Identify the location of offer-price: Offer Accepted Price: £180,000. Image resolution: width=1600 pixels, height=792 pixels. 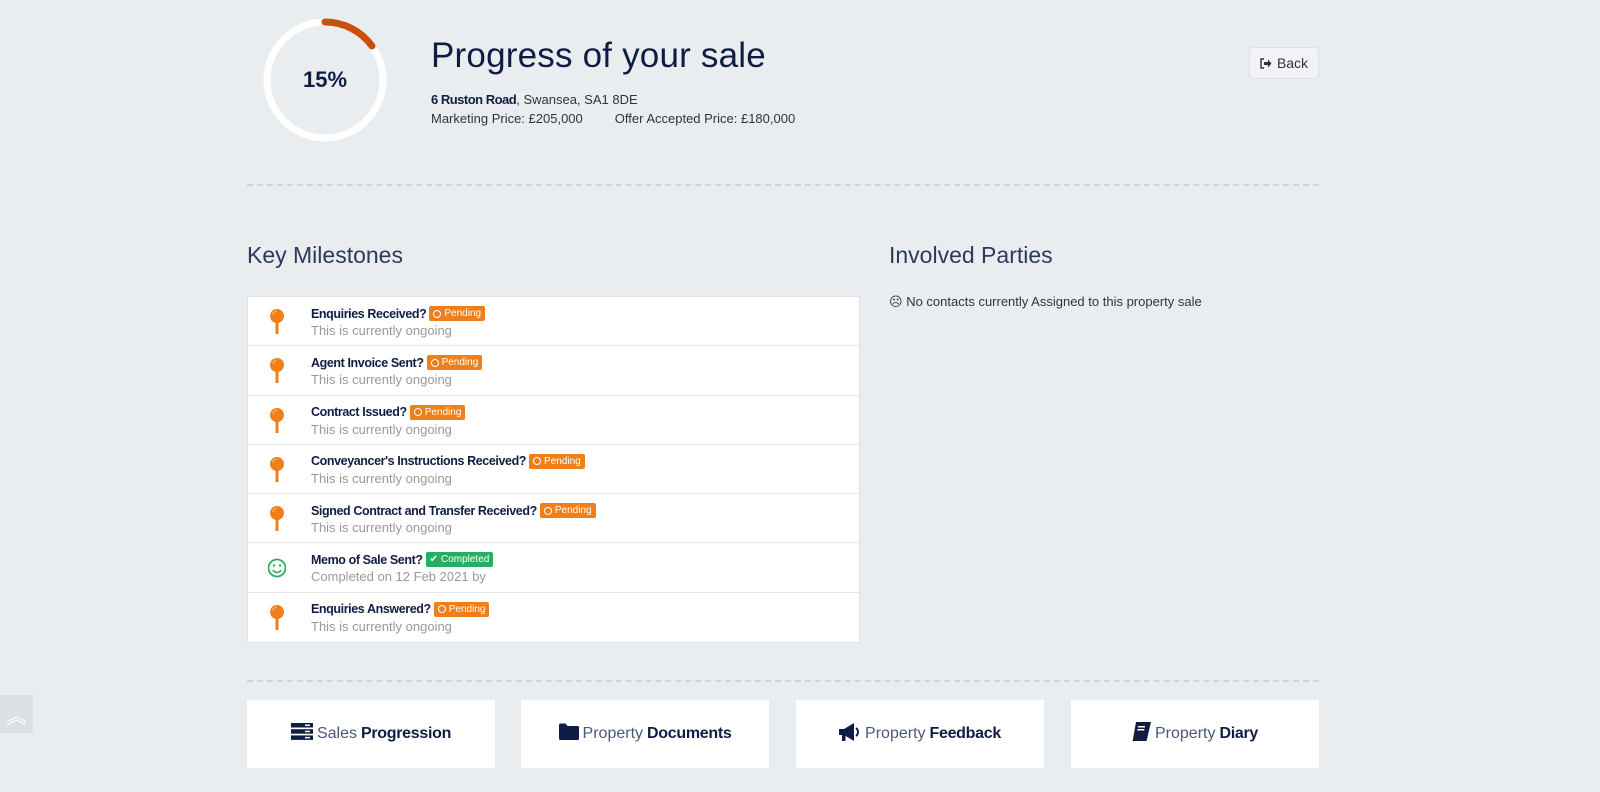
(705, 118).